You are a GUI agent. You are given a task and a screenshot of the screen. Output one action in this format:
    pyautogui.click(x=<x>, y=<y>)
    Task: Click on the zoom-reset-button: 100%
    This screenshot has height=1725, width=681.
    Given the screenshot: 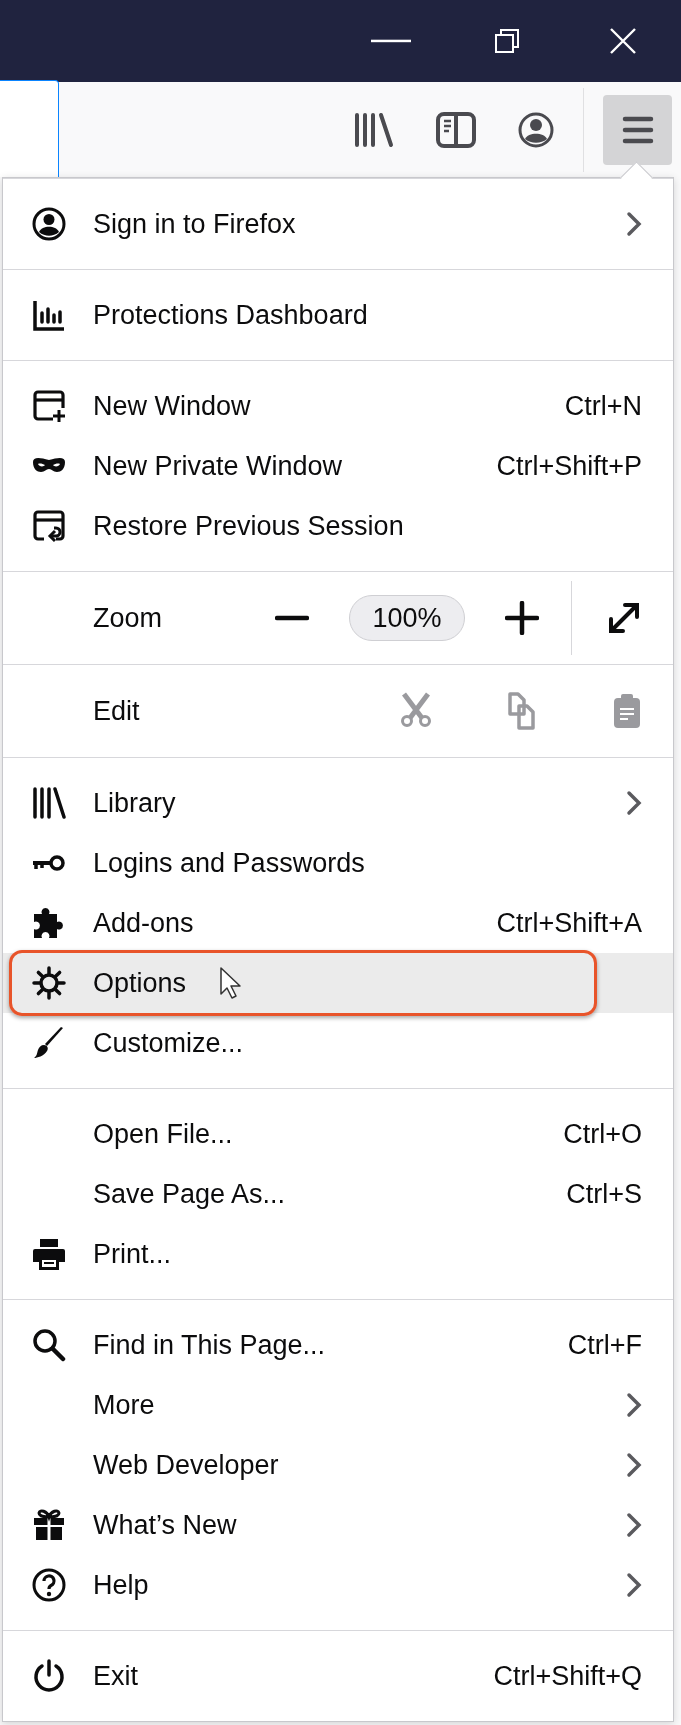 What is the action you would take?
    pyautogui.click(x=407, y=618)
    